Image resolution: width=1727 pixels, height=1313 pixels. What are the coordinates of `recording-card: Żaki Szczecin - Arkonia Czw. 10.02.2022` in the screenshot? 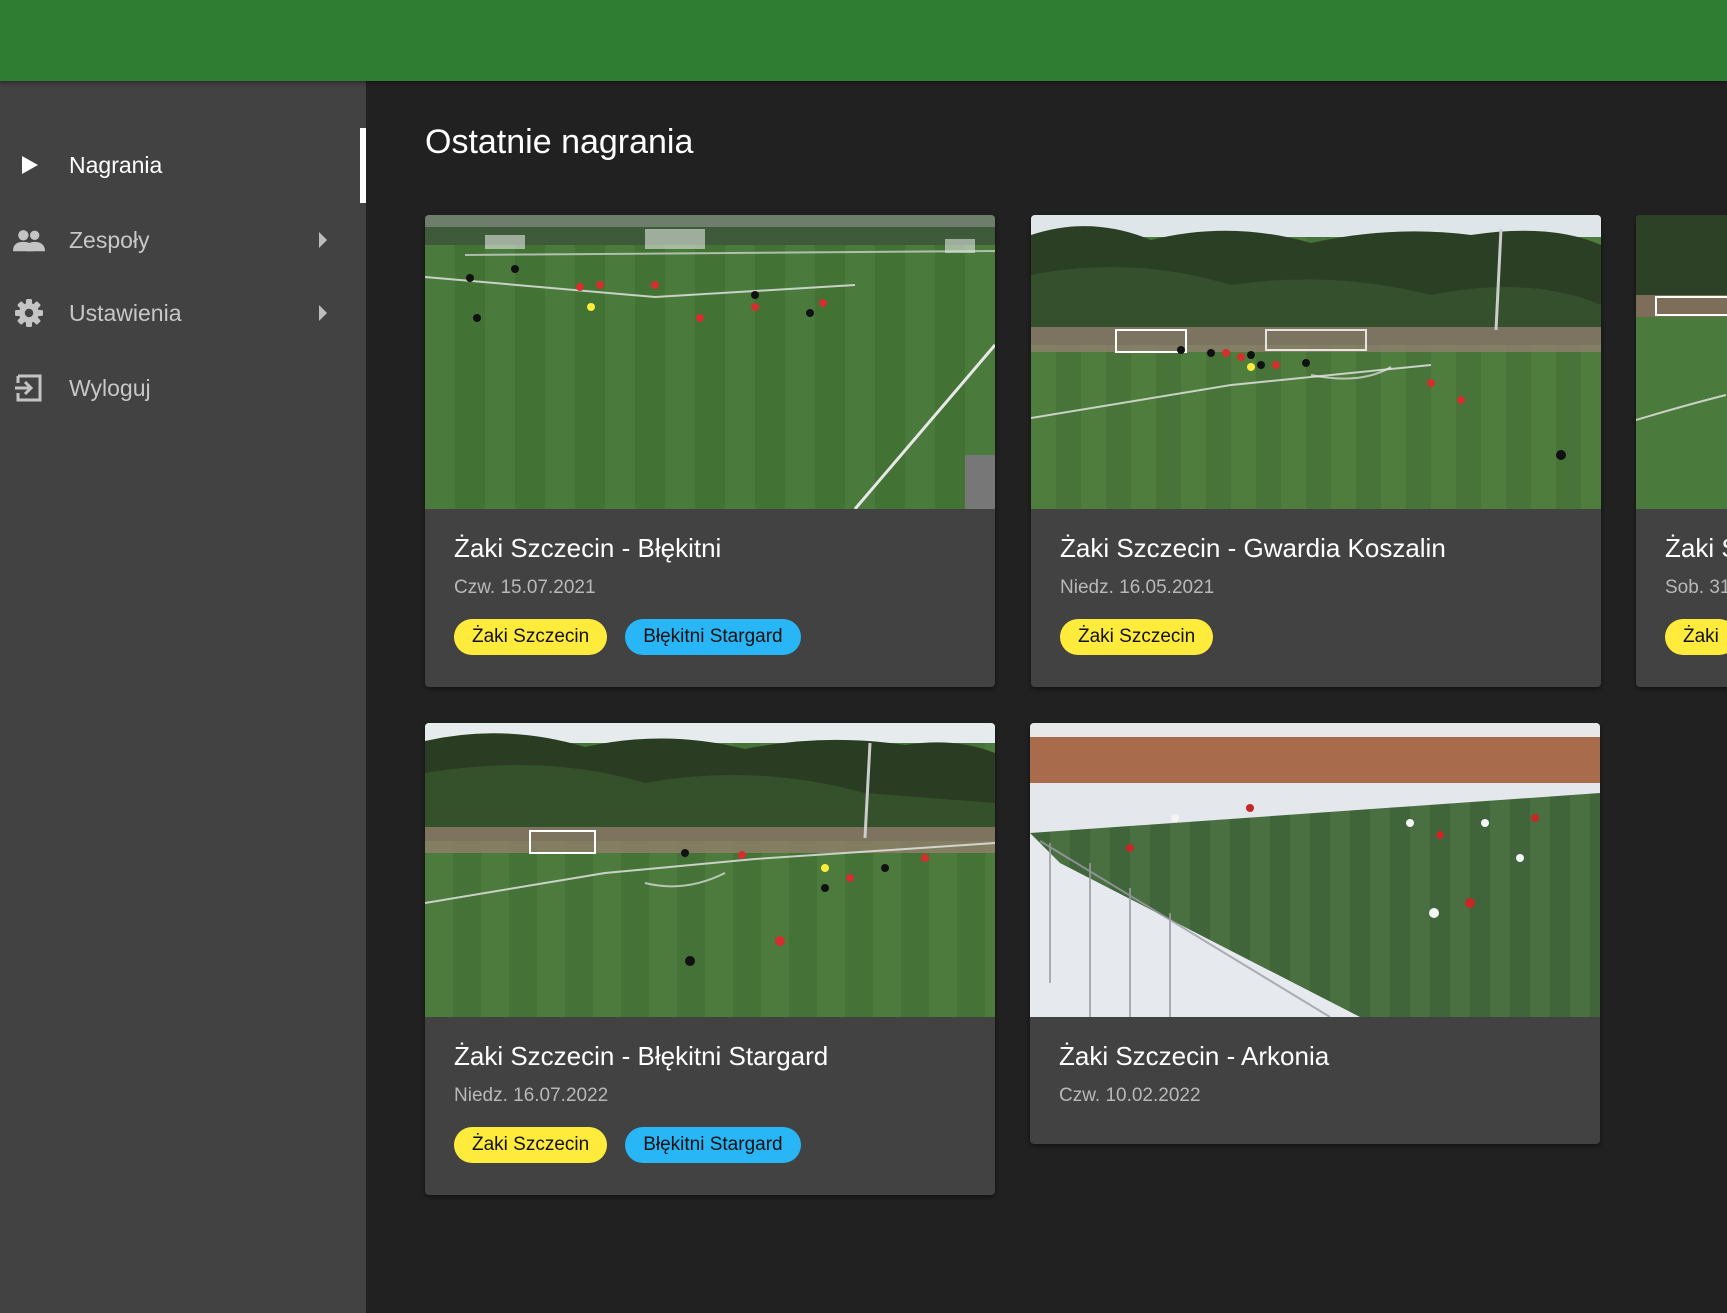 It's located at (1315, 933).